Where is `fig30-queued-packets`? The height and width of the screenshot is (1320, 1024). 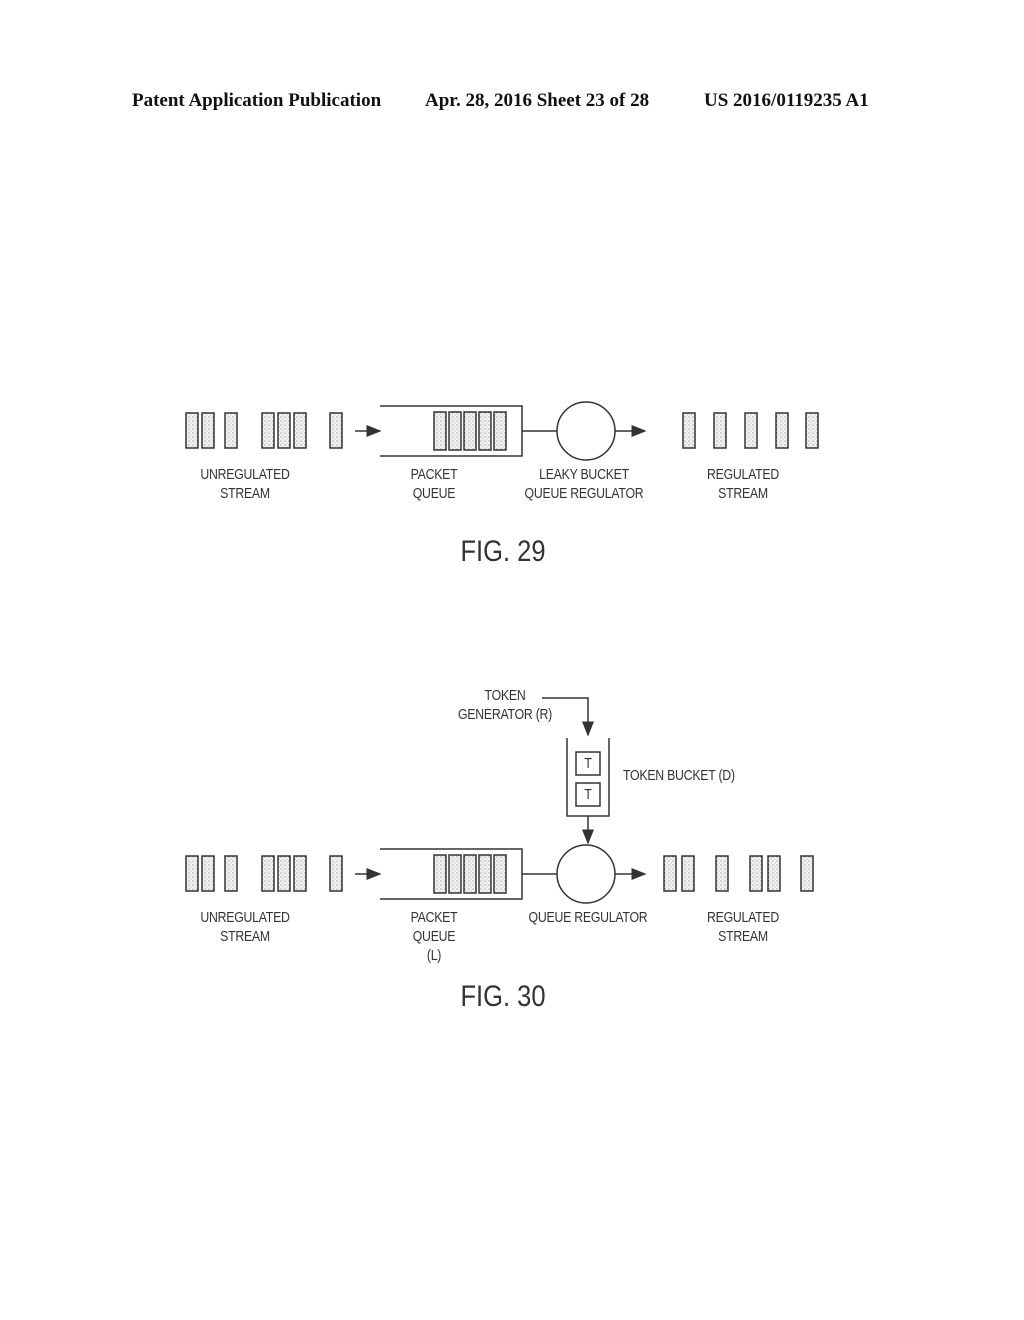 fig30-queued-packets is located at coordinates (470, 874).